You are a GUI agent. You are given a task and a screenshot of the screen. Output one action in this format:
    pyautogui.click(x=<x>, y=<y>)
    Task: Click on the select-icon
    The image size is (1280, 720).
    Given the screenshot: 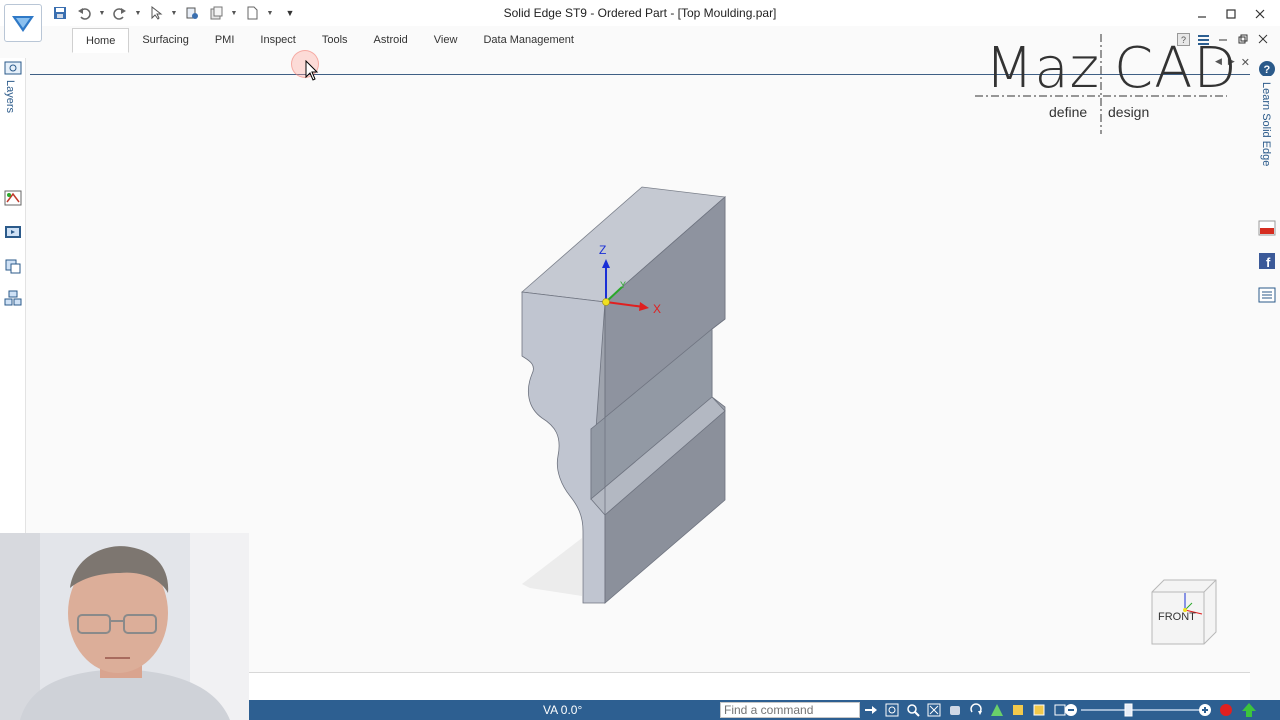 What is the action you would take?
    pyautogui.click(x=156, y=13)
    